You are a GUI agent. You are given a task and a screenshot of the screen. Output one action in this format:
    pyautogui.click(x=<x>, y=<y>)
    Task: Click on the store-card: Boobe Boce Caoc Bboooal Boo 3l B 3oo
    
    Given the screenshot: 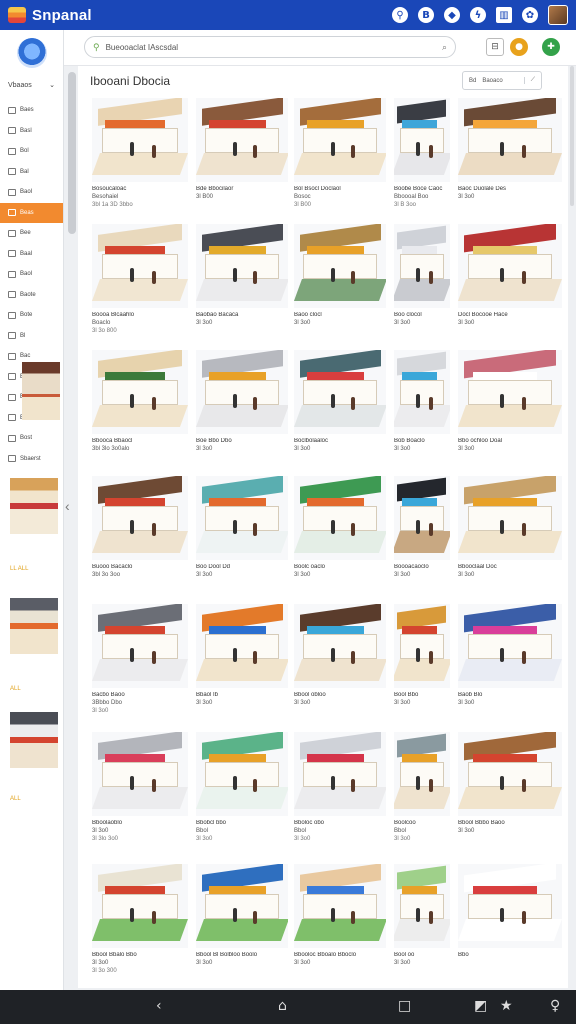 What is the action you would take?
    pyautogui.click(x=422, y=157)
    